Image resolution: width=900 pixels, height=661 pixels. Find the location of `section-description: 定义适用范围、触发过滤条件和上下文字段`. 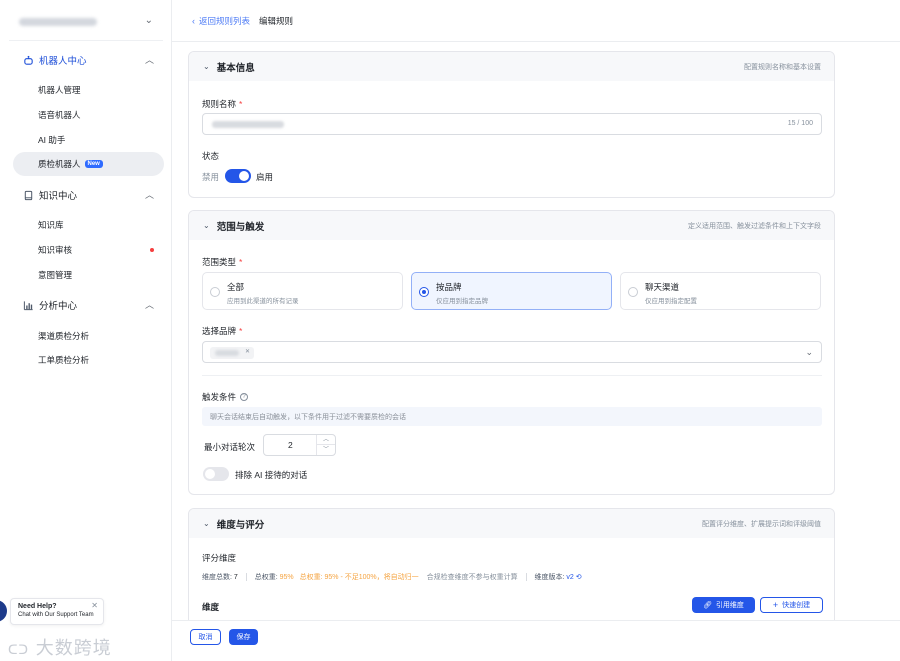

section-description: 定义适用范围、触发过滤条件和上下文字段 is located at coordinates (754, 226).